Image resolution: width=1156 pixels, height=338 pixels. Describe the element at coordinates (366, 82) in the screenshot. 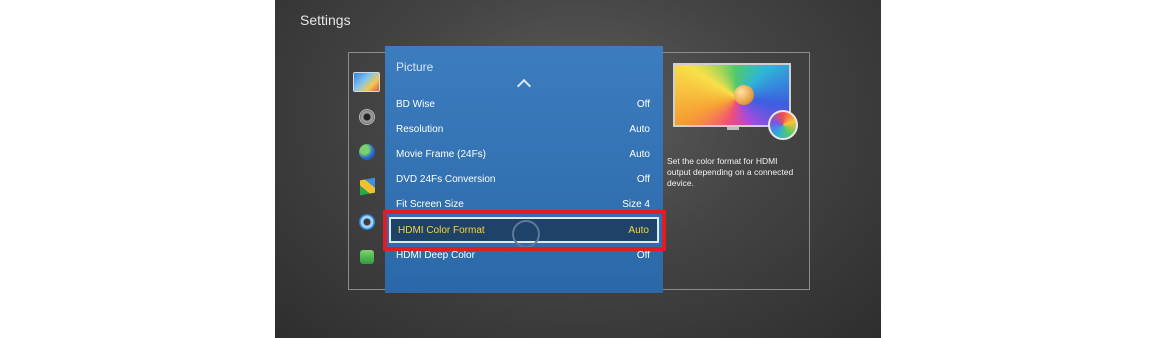

I see `picture-icon` at that location.